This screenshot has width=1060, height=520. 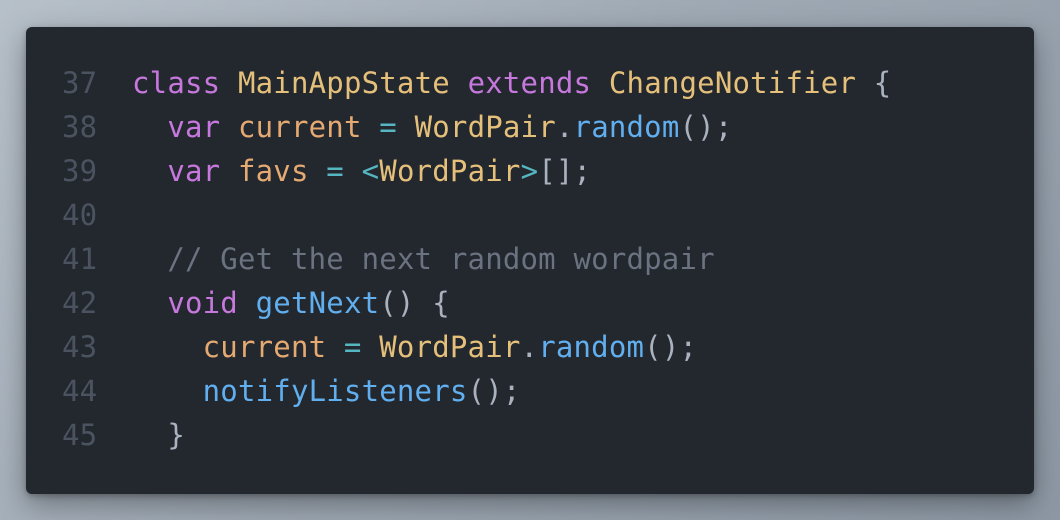 I want to click on code-token: getNext, so click(x=317, y=303).